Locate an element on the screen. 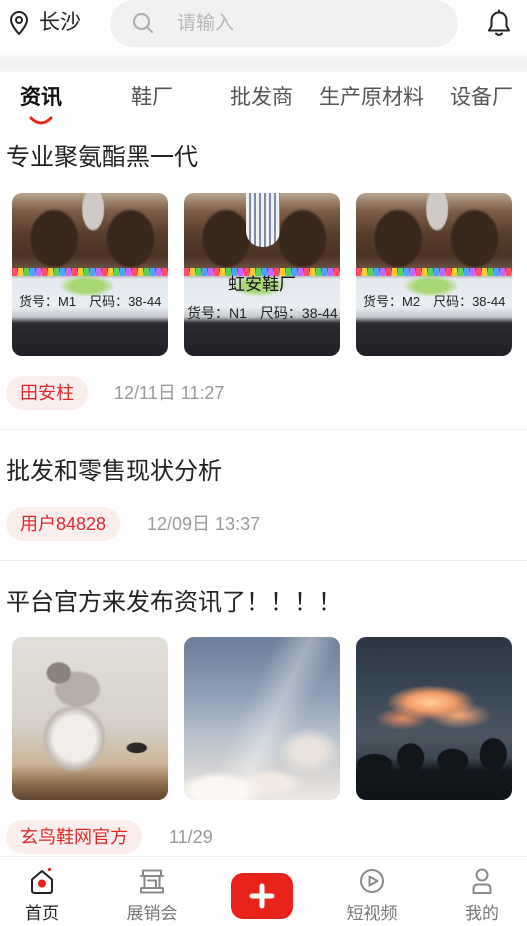 The height and width of the screenshot is (926, 527). product-code: 货号：M1 is located at coordinates (48, 301).